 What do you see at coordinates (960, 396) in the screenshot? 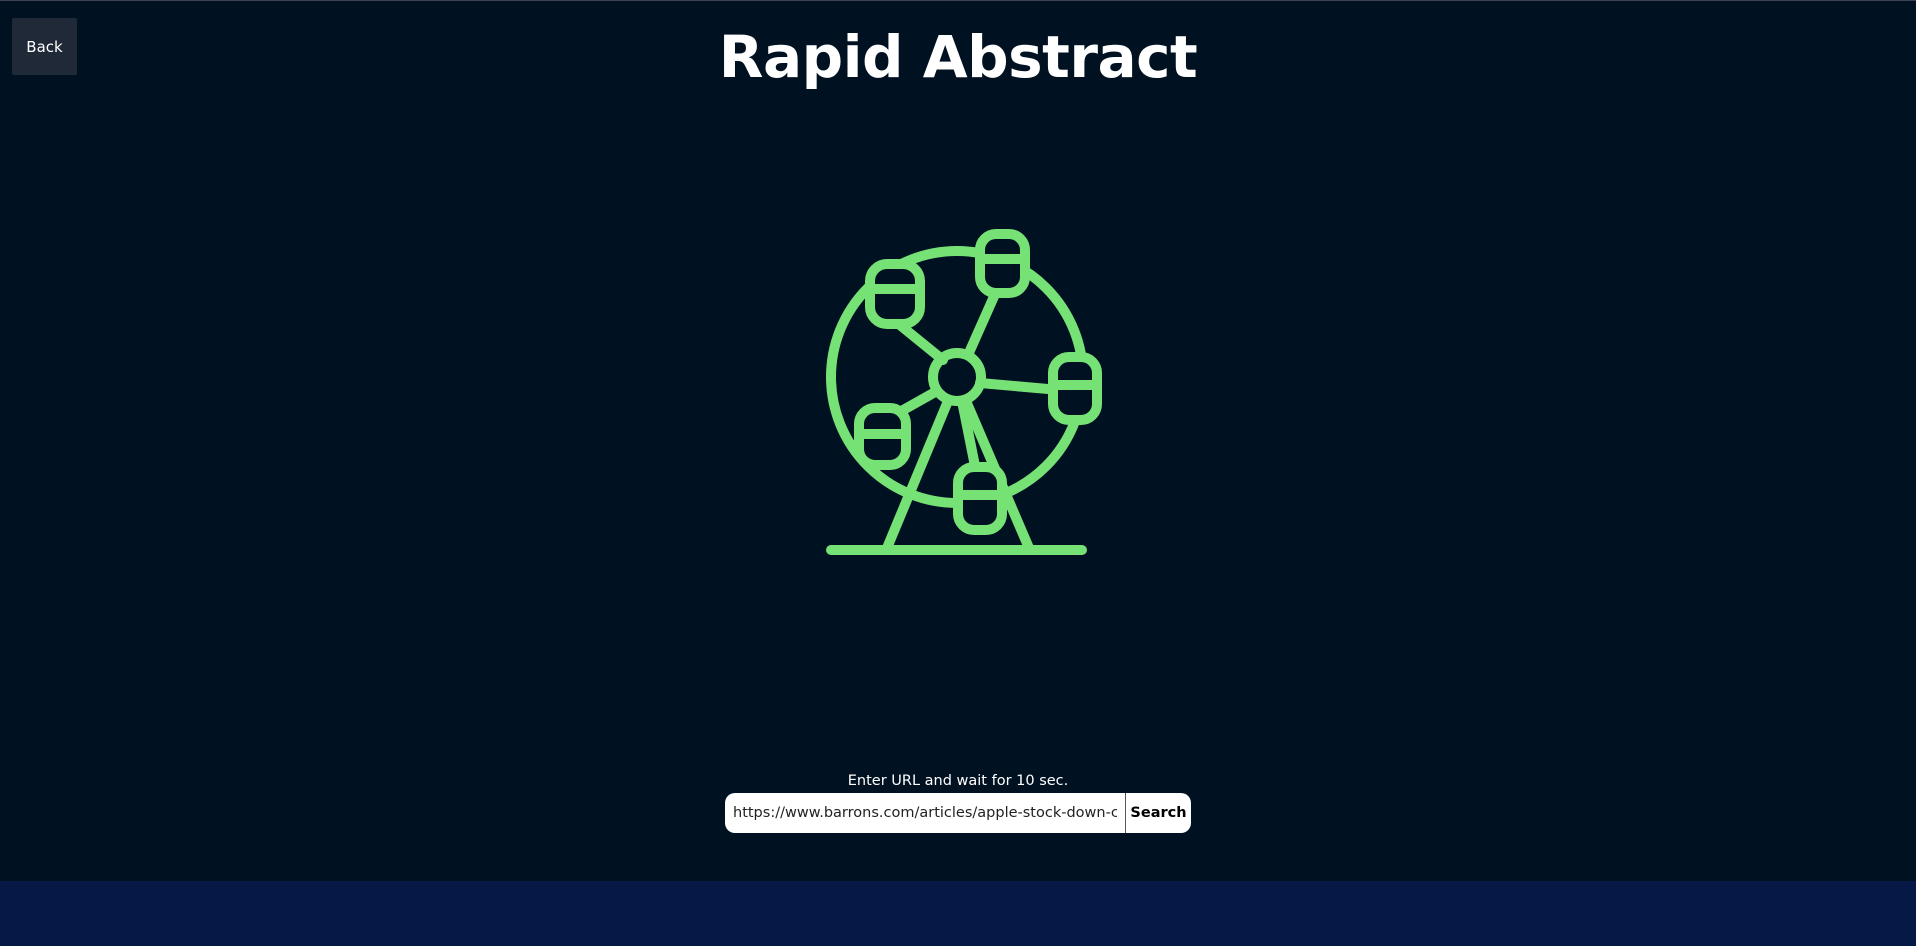
I see `ferris-wheel-icon` at bounding box center [960, 396].